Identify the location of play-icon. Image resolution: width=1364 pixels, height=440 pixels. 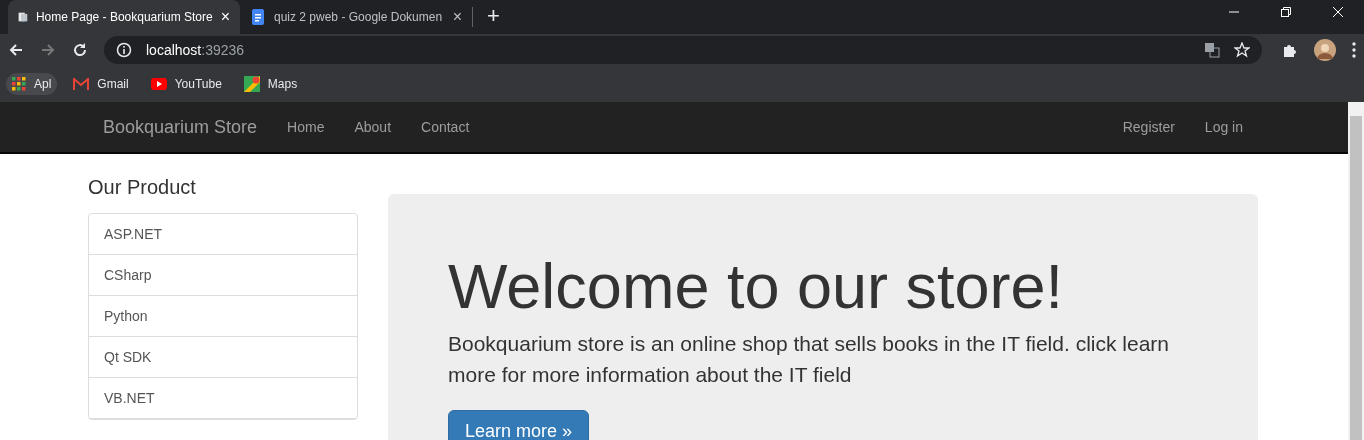
(158, 84).